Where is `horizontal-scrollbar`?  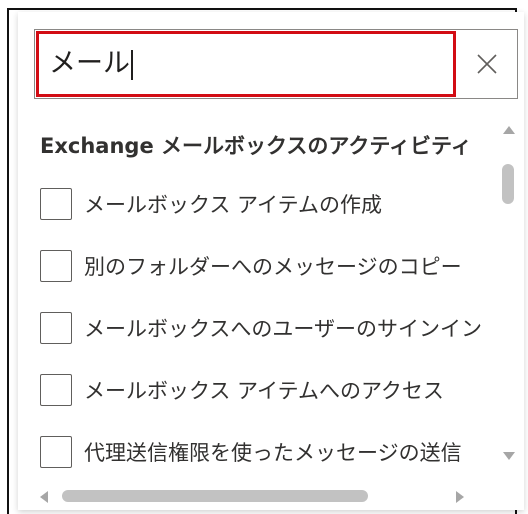 horizontal-scrollbar is located at coordinates (257, 496).